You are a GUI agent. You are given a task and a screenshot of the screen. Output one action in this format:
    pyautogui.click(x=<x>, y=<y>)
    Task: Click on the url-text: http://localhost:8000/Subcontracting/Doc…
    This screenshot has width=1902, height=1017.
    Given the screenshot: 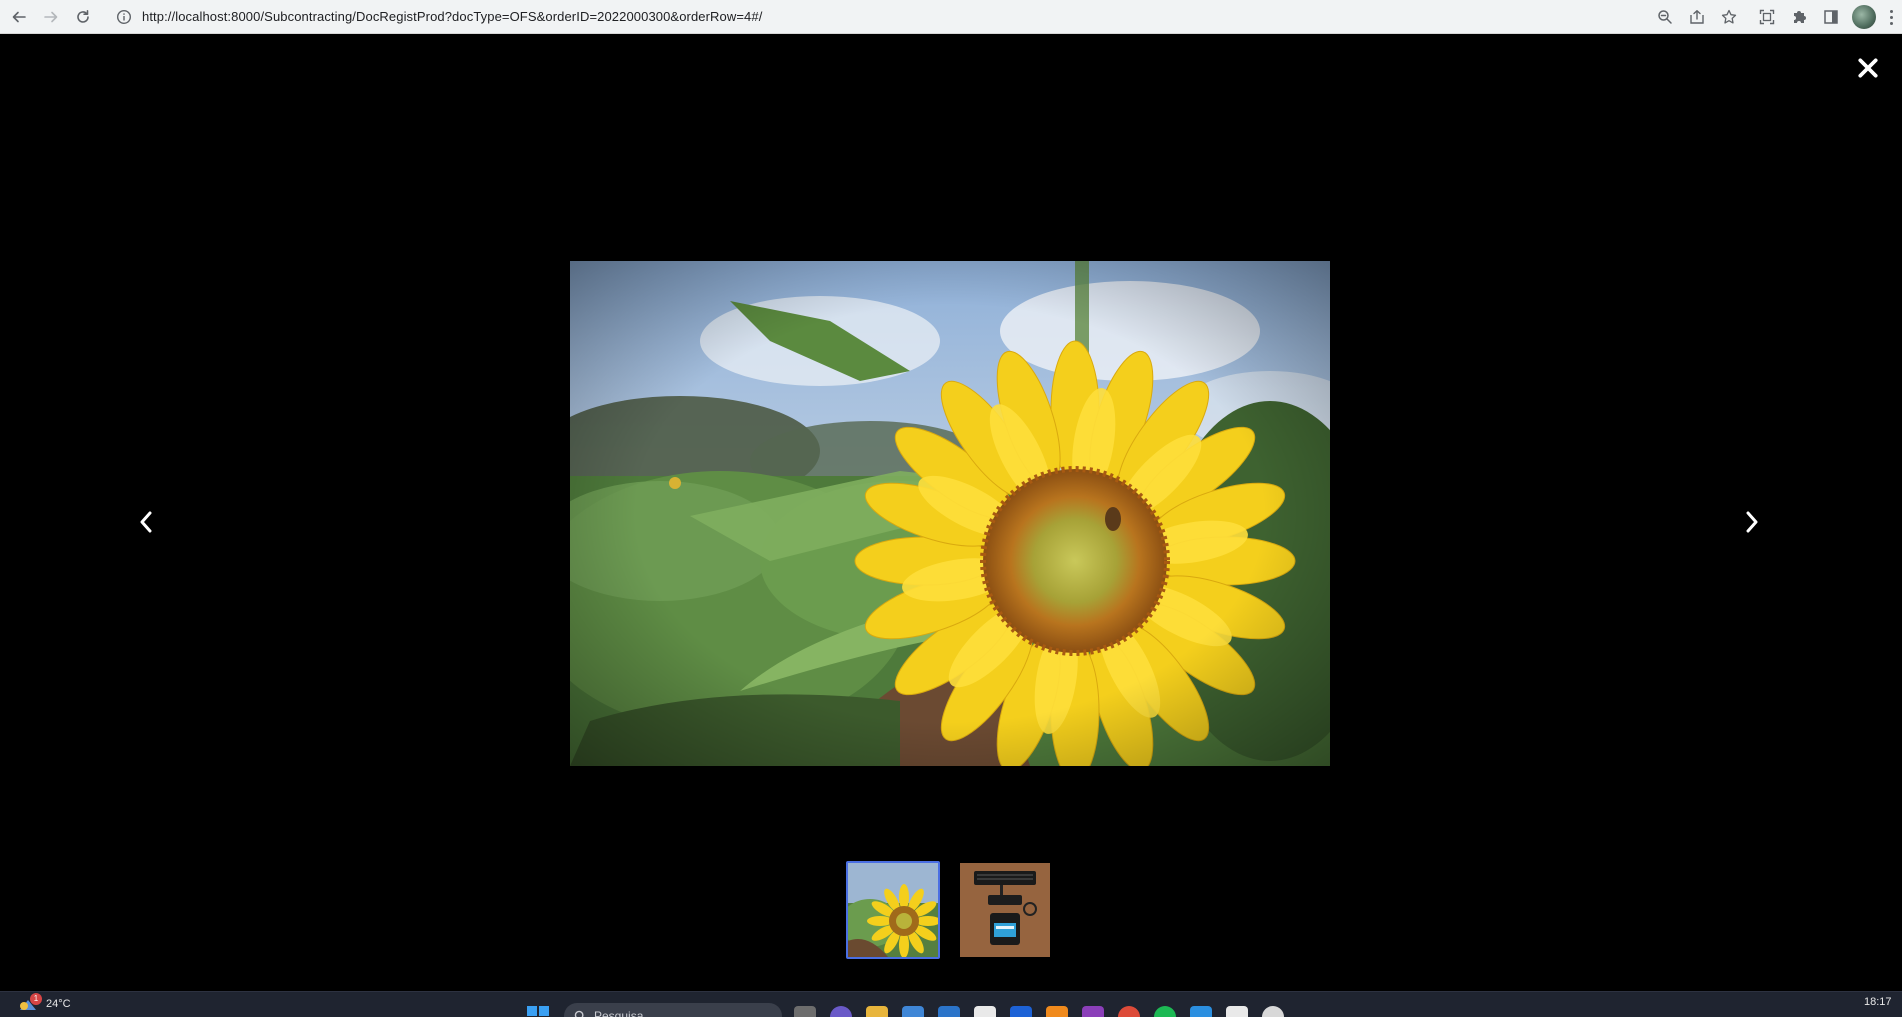 What is the action you would take?
    pyautogui.click(x=452, y=16)
    